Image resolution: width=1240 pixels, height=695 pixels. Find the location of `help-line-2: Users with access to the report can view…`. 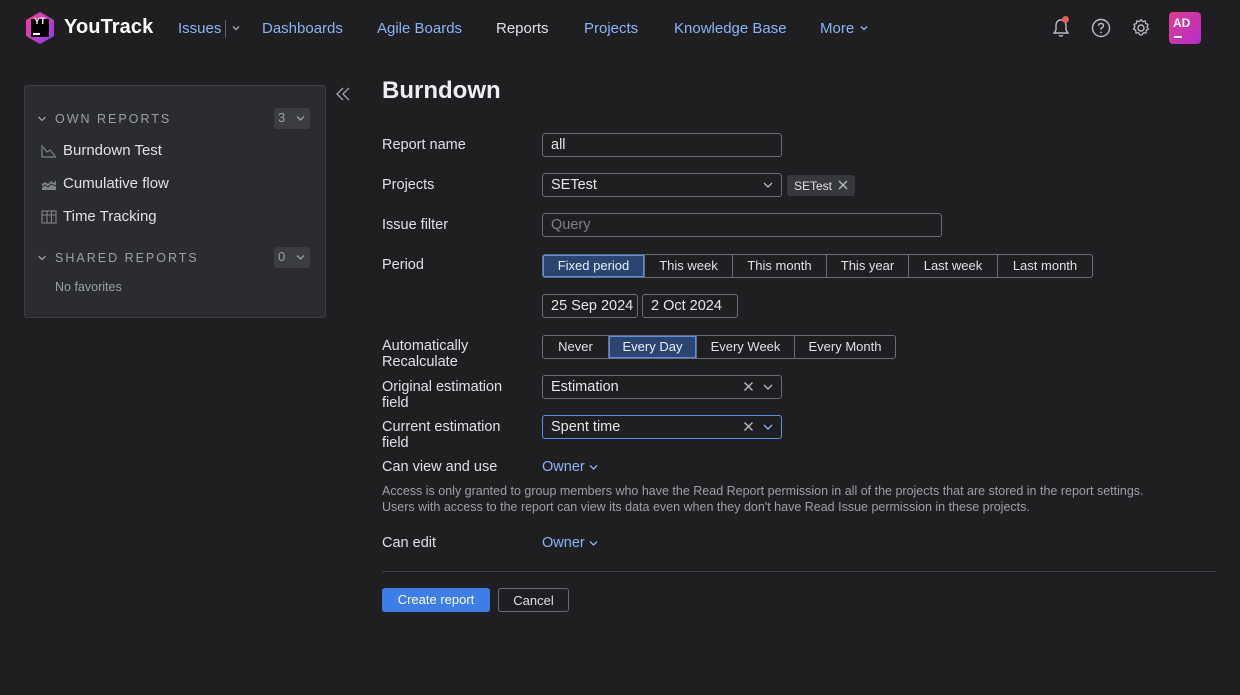

help-line-2: Users with access to the report can view… is located at coordinates (706, 507).